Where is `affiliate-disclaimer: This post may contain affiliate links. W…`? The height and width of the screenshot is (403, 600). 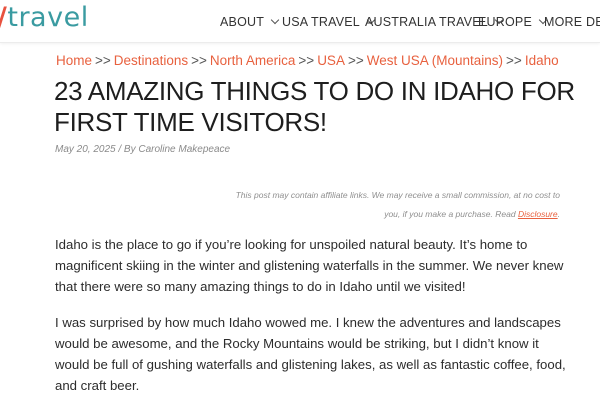 affiliate-disclaimer: This post may contain affiliate links. W… is located at coordinates (395, 205).